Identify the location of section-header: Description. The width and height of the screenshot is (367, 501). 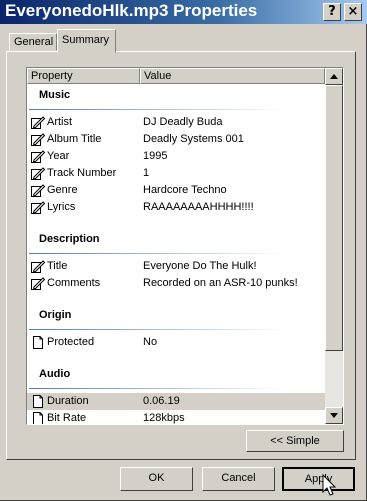
(176, 243).